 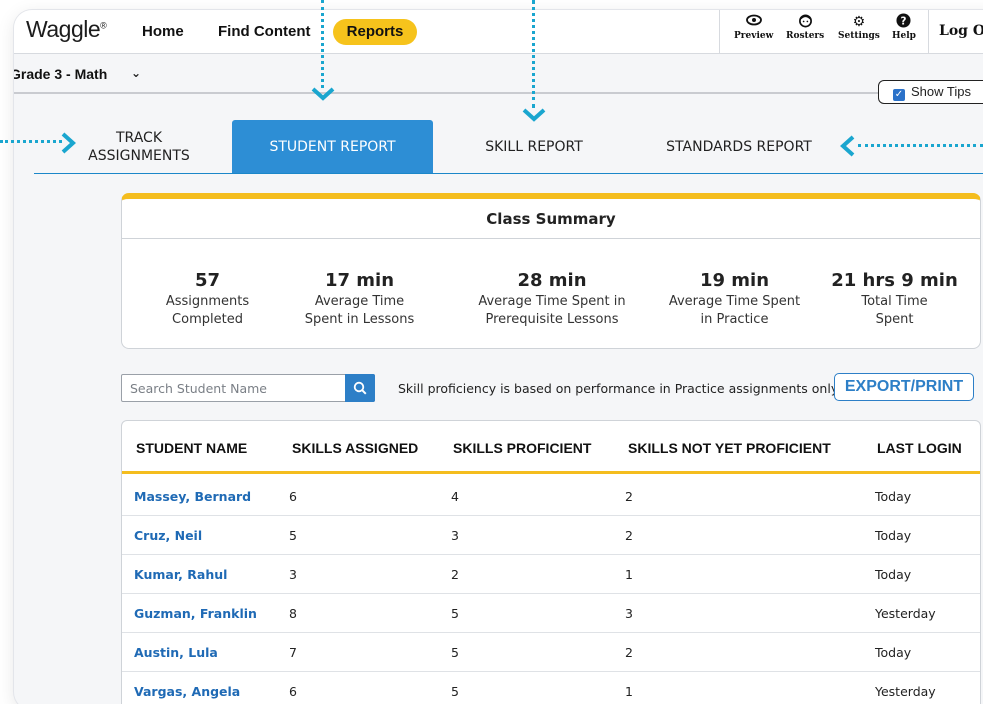 I want to click on stat-total-time: 21 hrs 9 min Total Time Spent, so click(x=894, y=299).